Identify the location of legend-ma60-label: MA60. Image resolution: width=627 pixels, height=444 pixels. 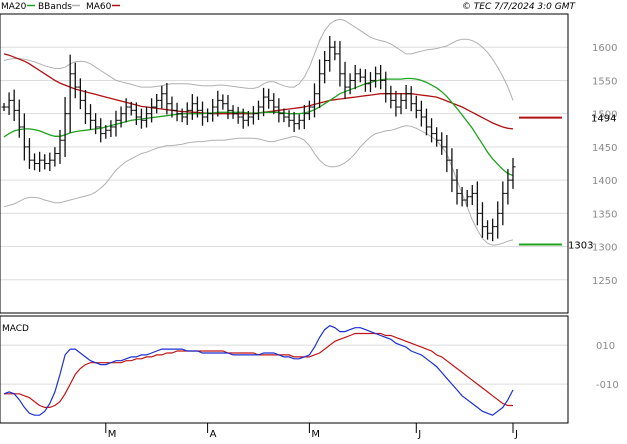
(99, 7).